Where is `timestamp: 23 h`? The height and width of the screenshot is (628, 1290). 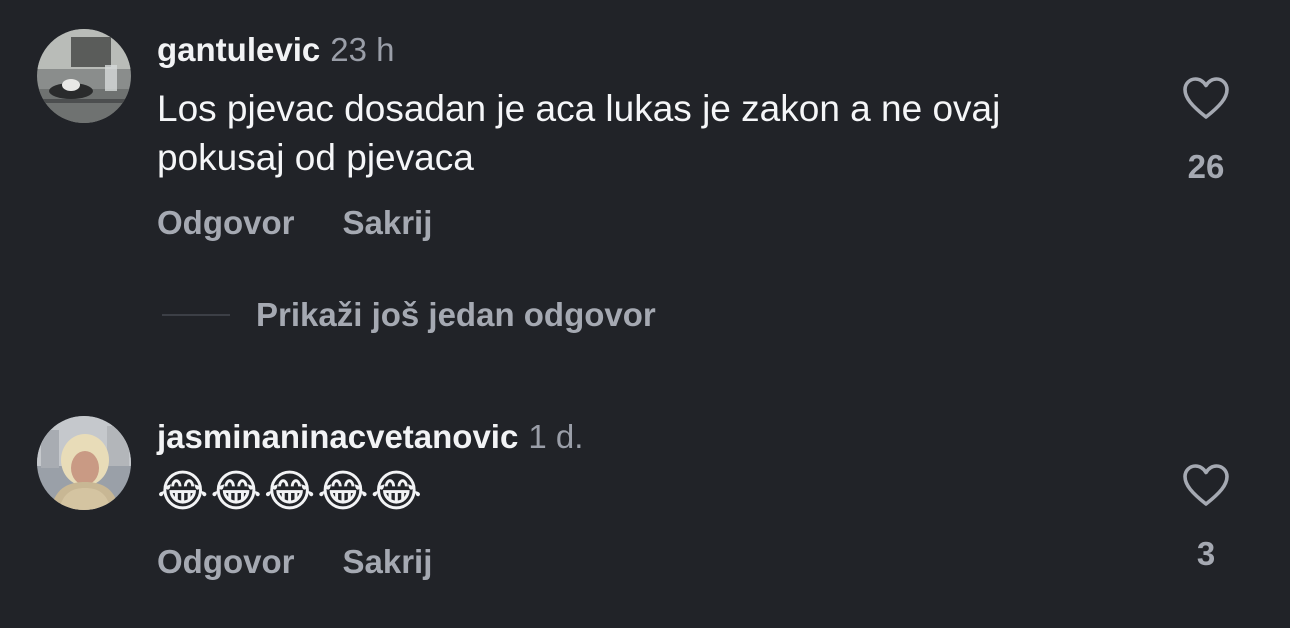 timestamp: 23 h is located at coordinates (362, 49).